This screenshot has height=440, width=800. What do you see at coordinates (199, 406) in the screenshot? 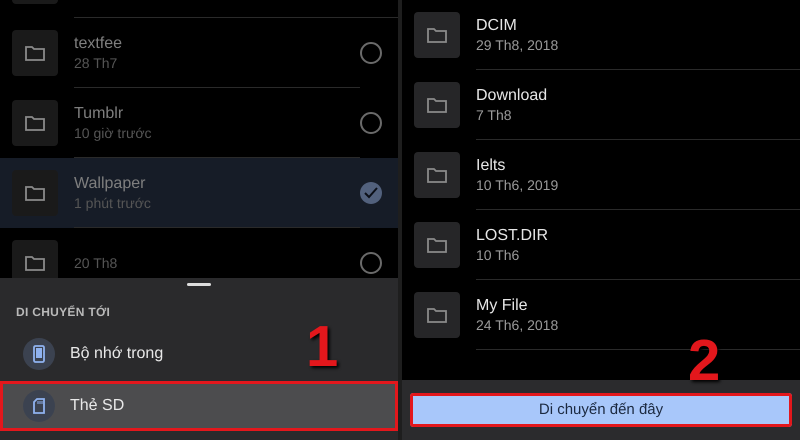
I see `destination-item: Thẻ SD` at bounding box center [199, 406].